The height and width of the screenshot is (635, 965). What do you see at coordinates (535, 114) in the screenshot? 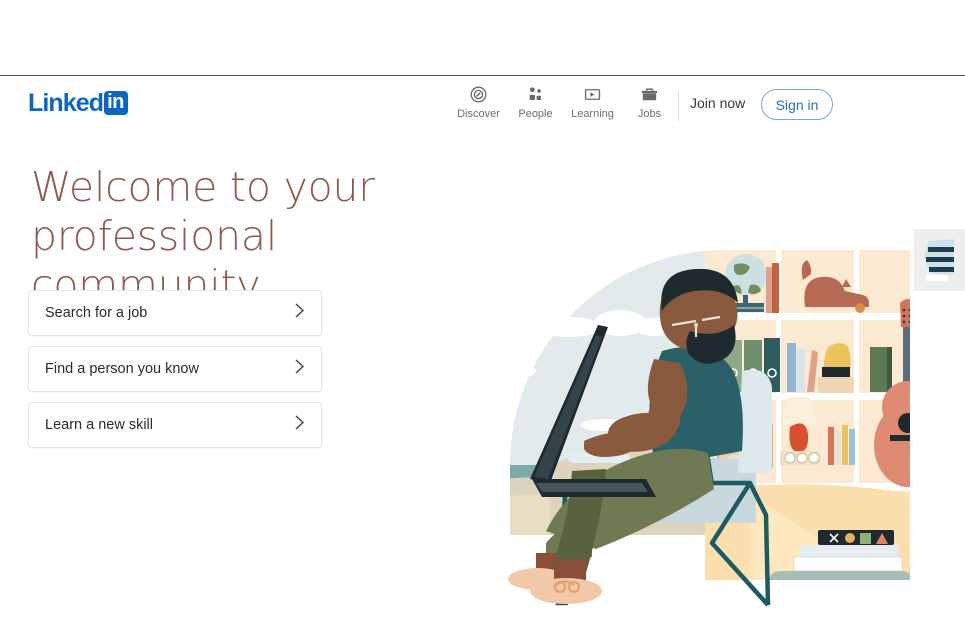
I see `nav-label-people: People` at bounding box center [535, 114].